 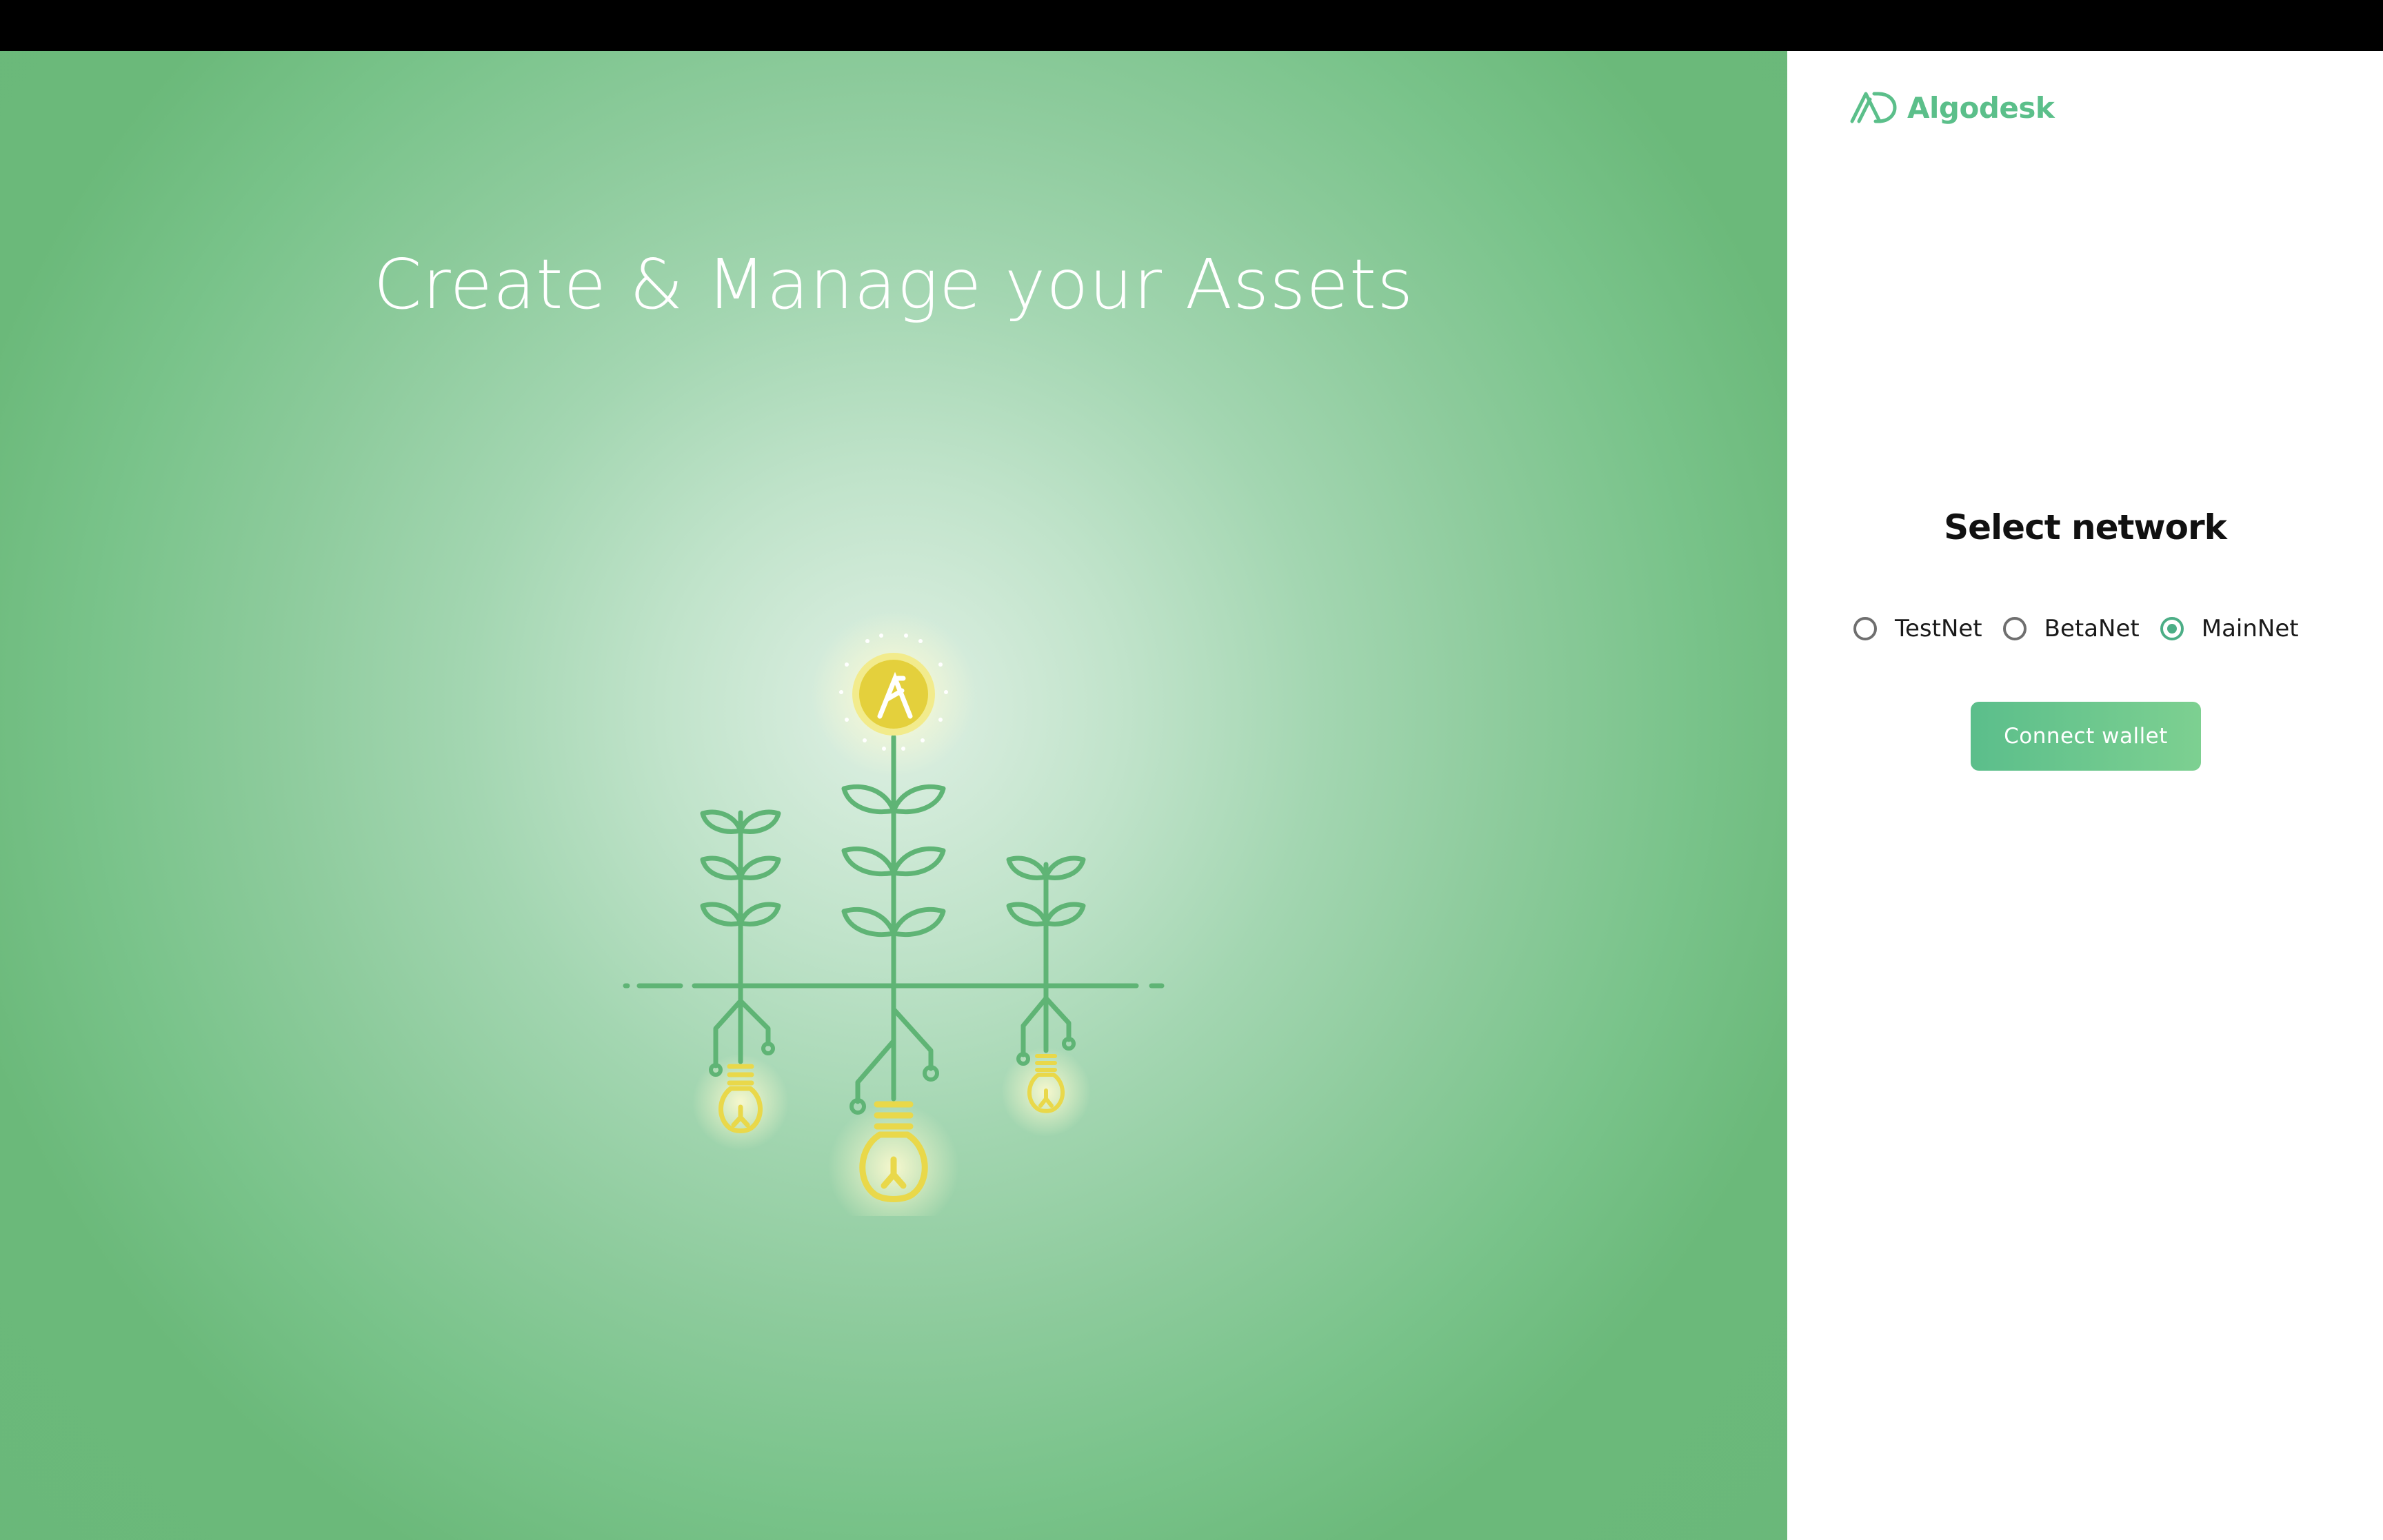 What do you see at coordinates (1873, 108) in the screenshot?
I see `algodesk-logo-icon` at bounding box center [1873, 108].